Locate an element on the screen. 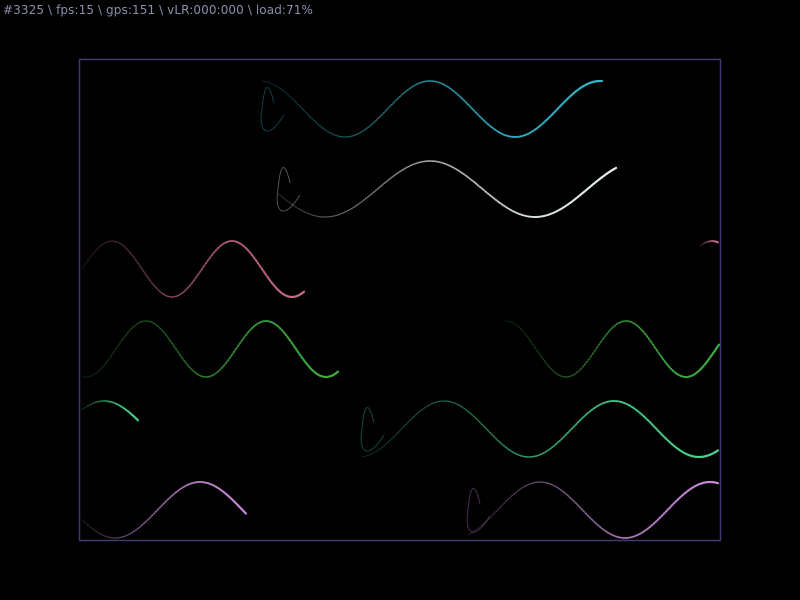  wave-white-stroke is located at coordinates (615, 168).